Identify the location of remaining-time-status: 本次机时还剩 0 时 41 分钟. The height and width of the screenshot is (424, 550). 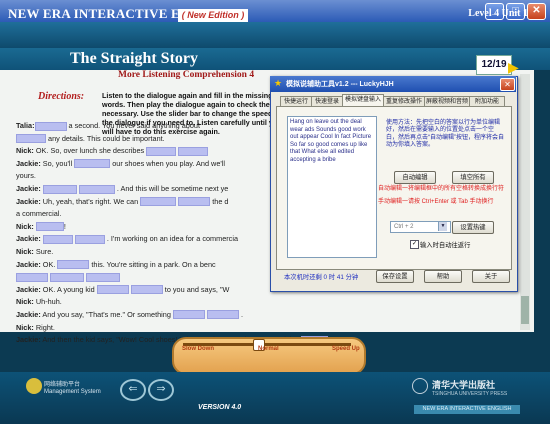
(321, 277).